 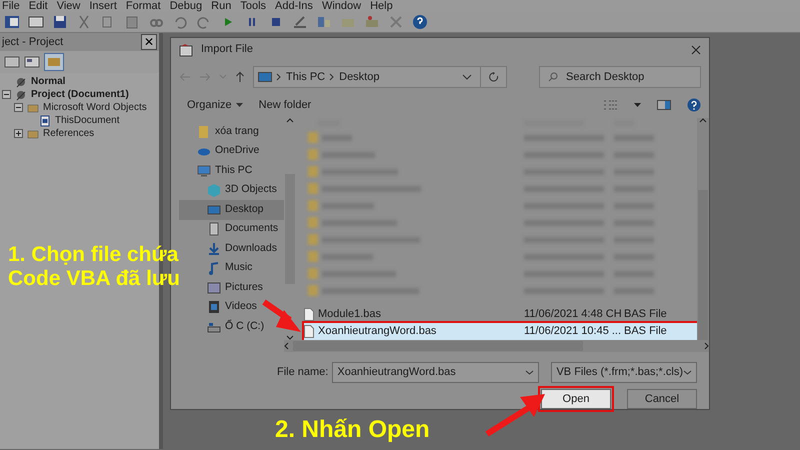 I want to click on menu-item: Debug, so click(x=189, y=6).